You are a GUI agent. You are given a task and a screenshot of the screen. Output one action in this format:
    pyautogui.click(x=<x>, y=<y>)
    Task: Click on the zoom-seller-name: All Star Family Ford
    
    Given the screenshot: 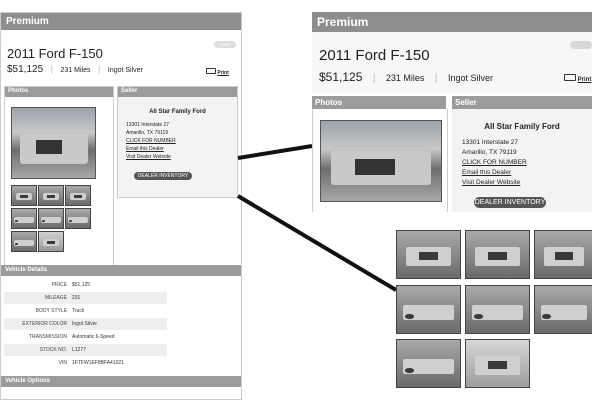 What is the action you would take?
    pyautogui.click(x=522, y=126)
    